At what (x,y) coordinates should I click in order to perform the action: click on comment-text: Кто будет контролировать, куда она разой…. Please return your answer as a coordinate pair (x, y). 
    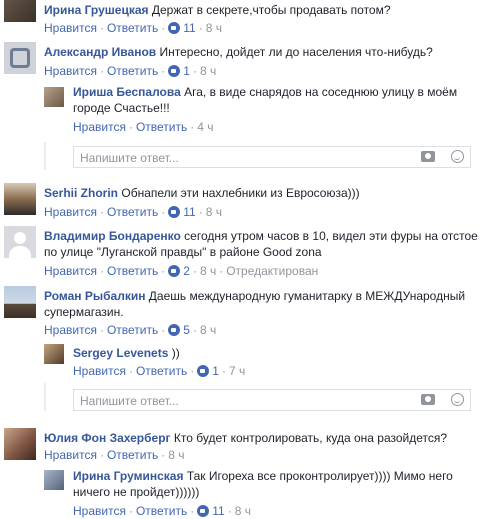
    Looking at the image, I should click on (310, 438).